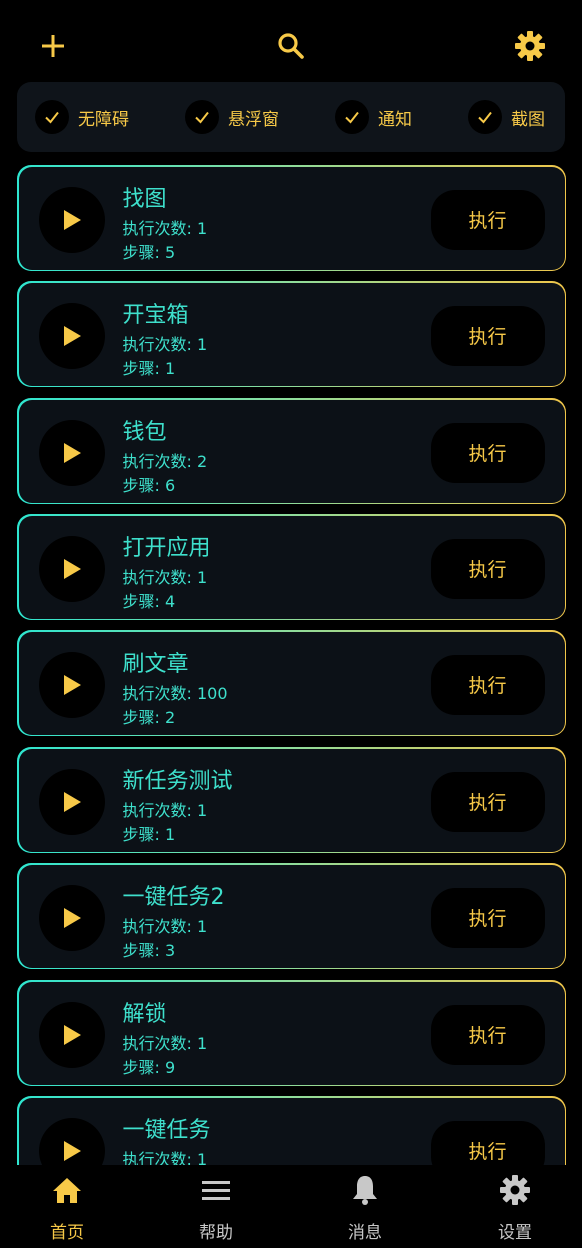 The height and width of the screenshot is (1248, 582). I want to click on task-step-count: 步骤: 4, so click(149, 601).